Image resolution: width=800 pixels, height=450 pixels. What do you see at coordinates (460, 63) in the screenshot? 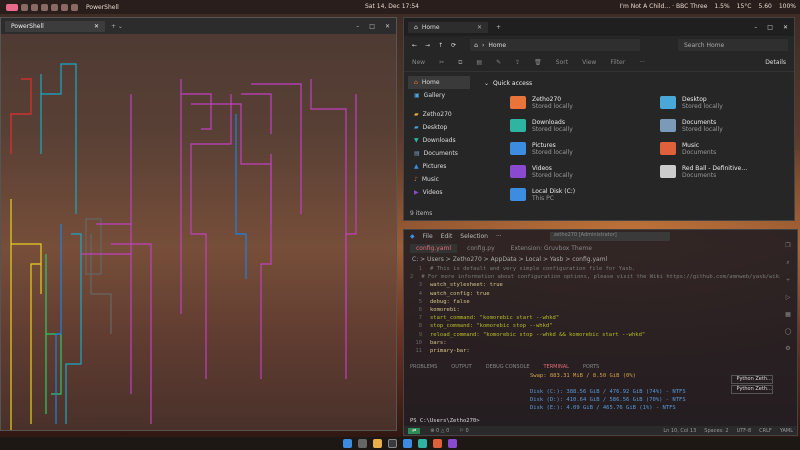
I see `copy-icon: ⧉` at bounding box center [460, 63].